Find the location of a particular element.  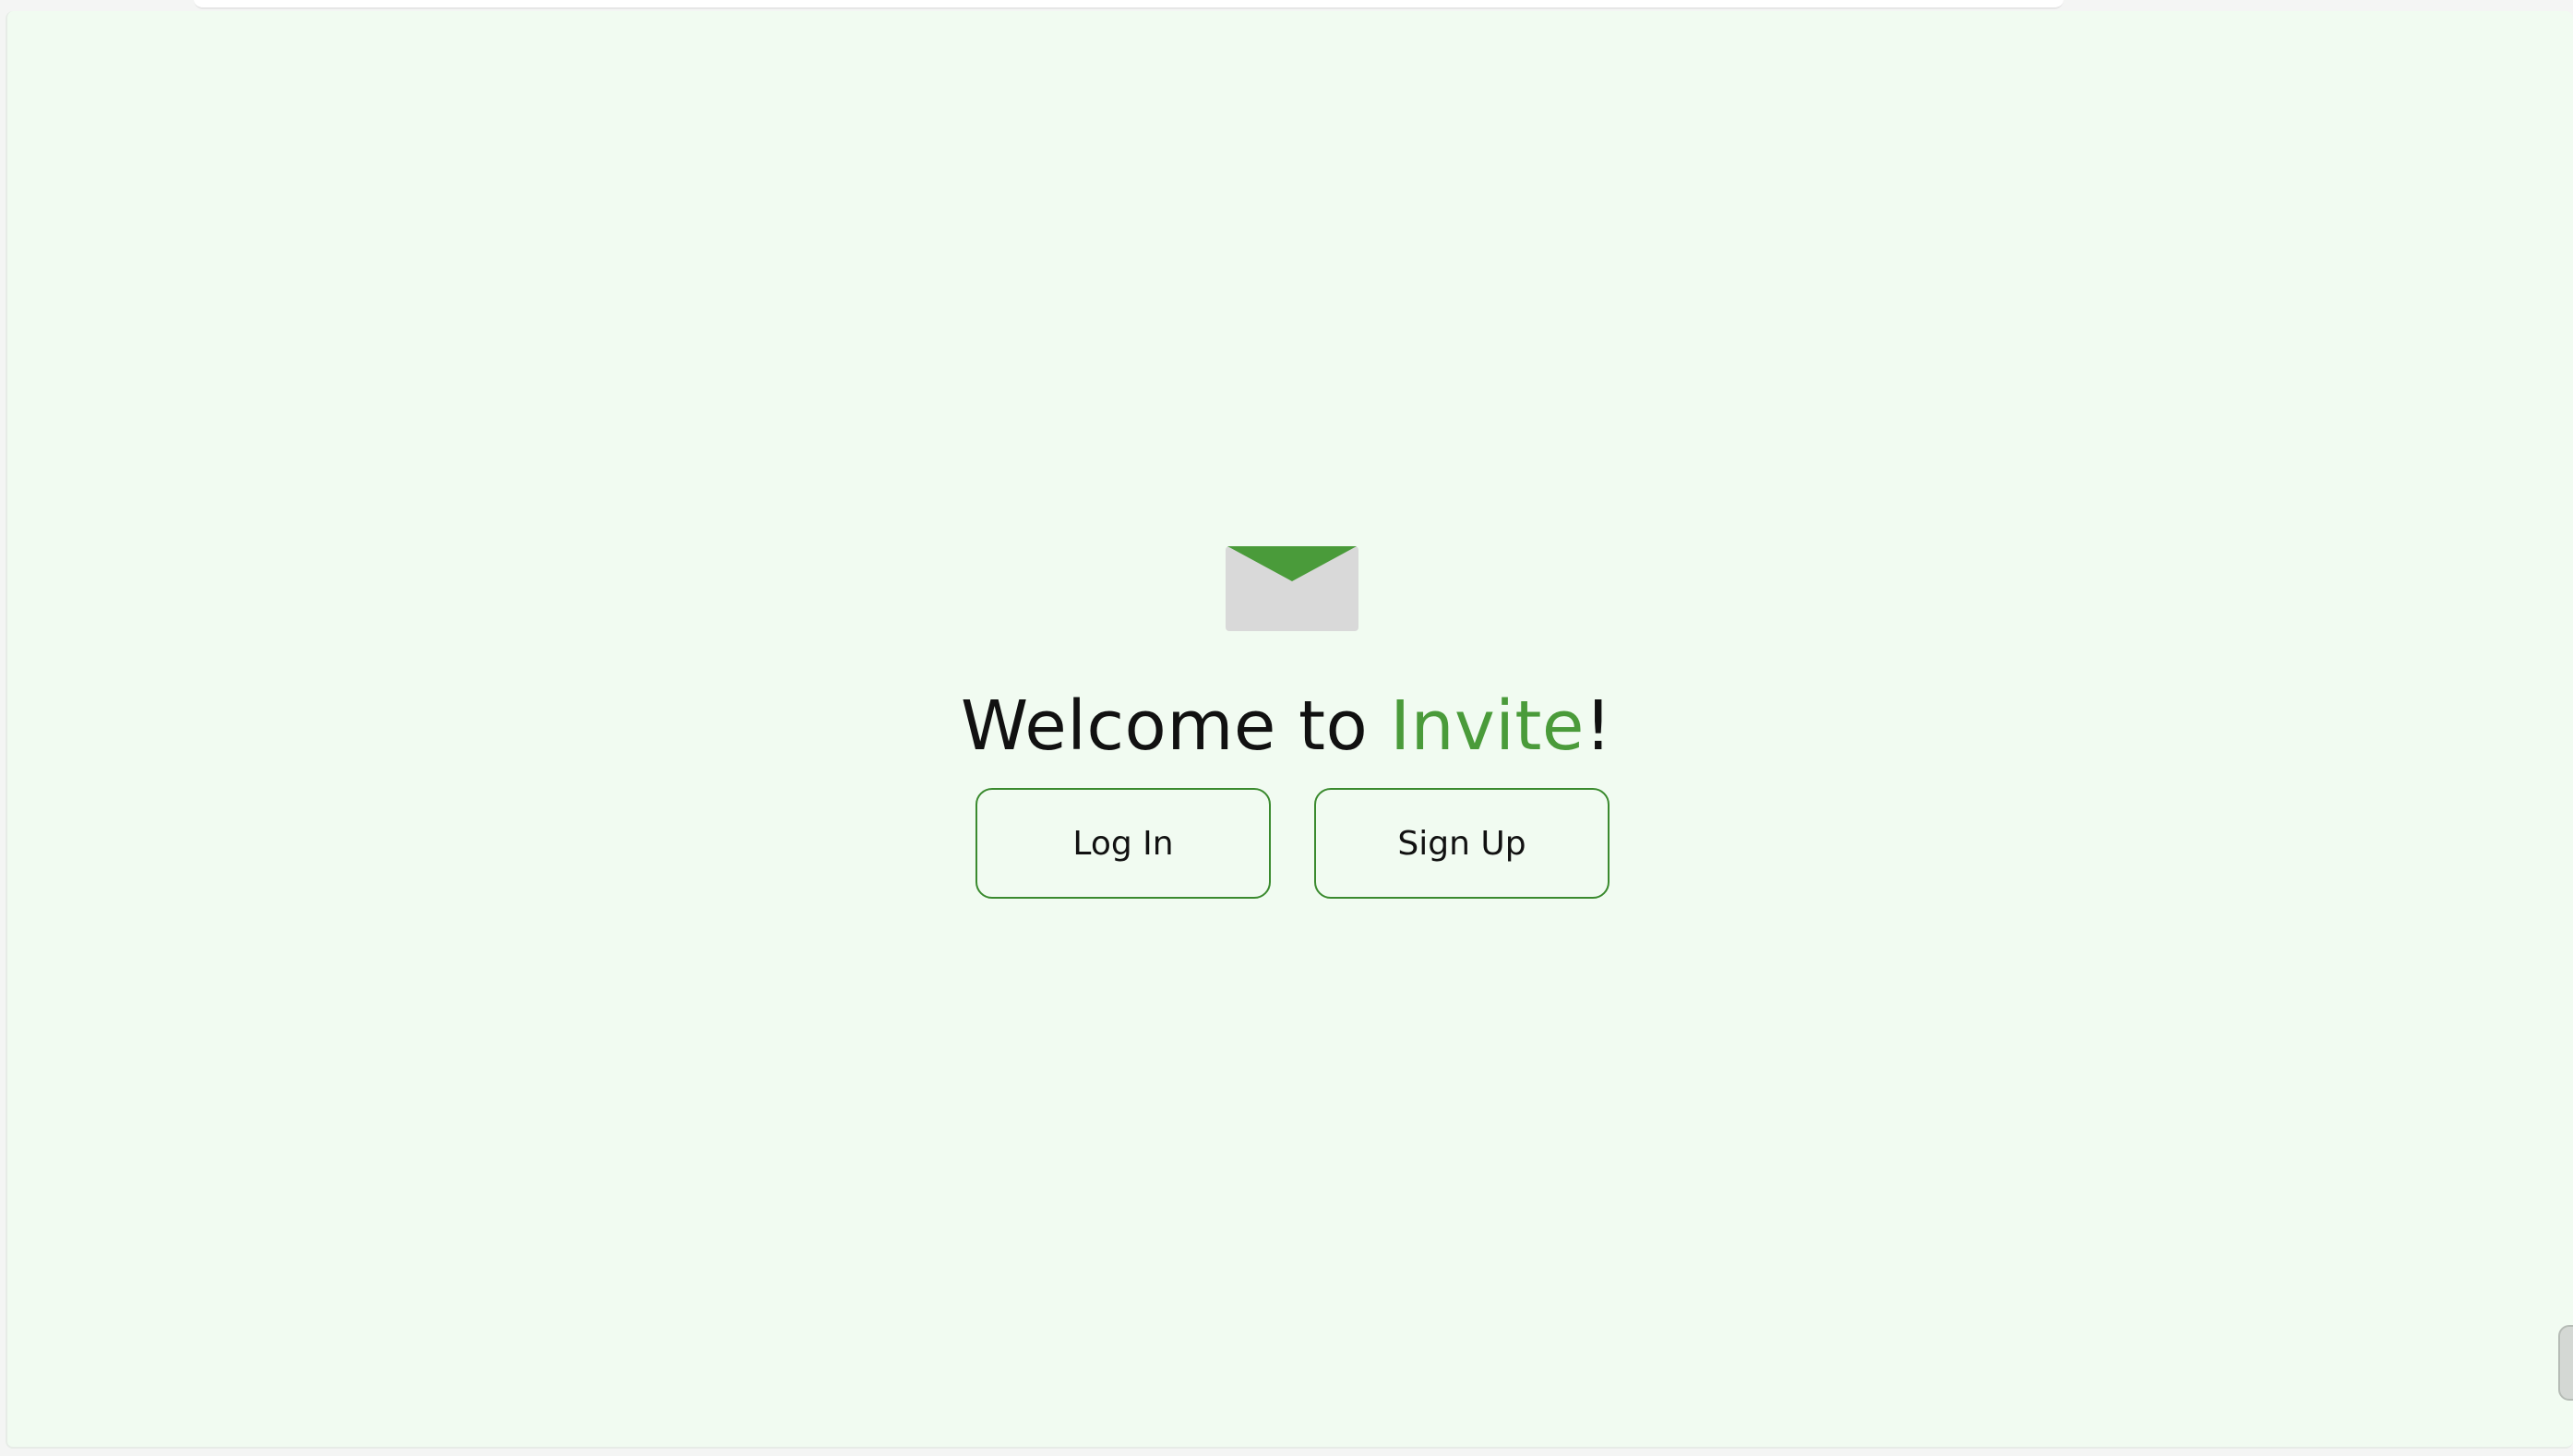

brand-name: Invite is located at coordinates (1487, 726).